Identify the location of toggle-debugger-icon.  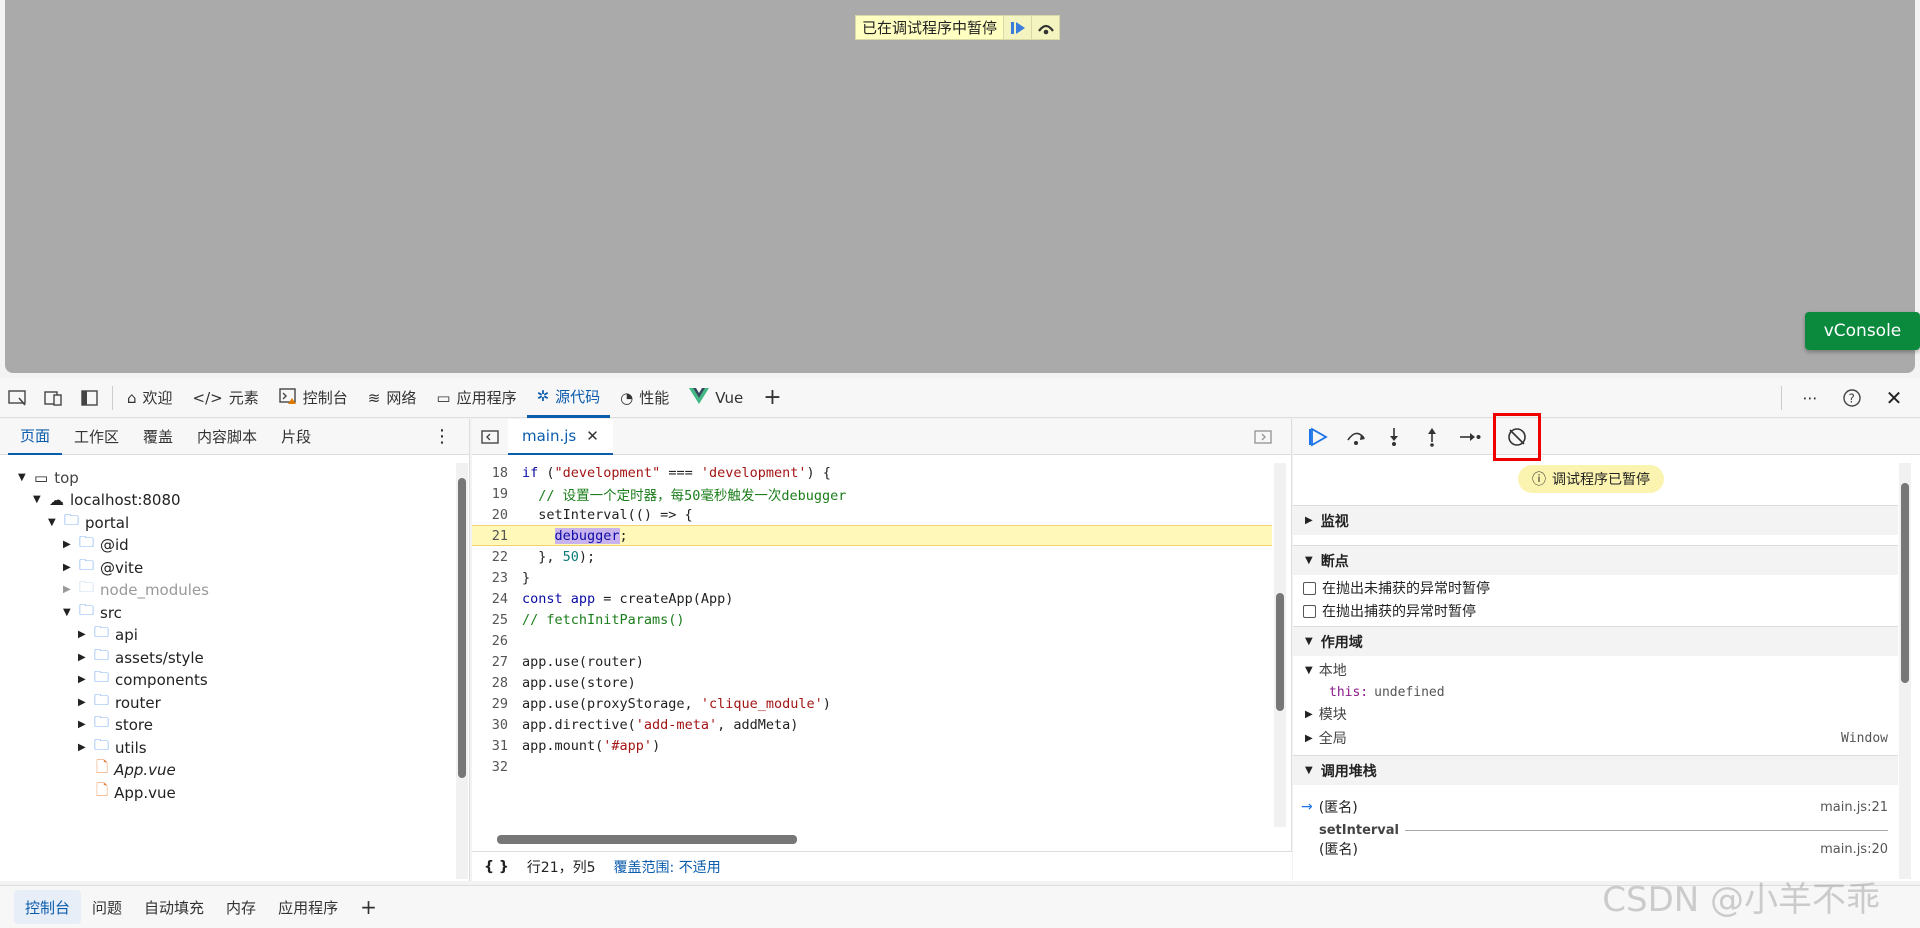
(1263, 437).